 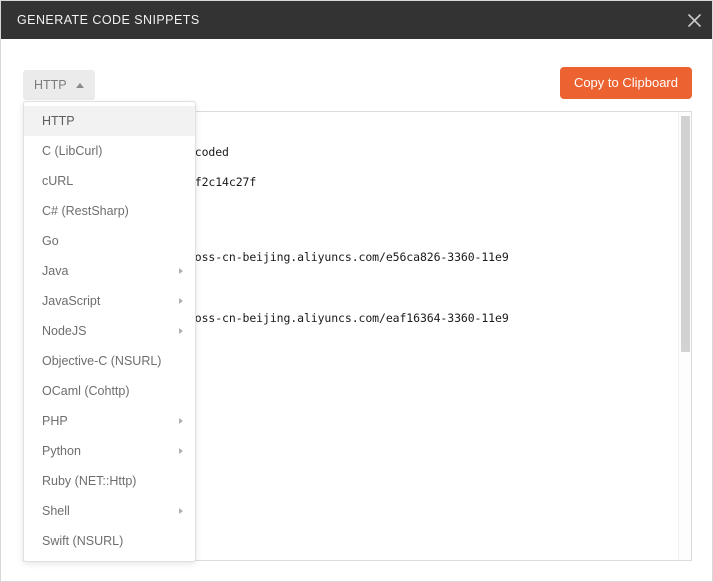 What do you see at coordinates (50, 241) in the screenshot?
I see `dropdown-item-label: Go` at bounding box center [50, 241].